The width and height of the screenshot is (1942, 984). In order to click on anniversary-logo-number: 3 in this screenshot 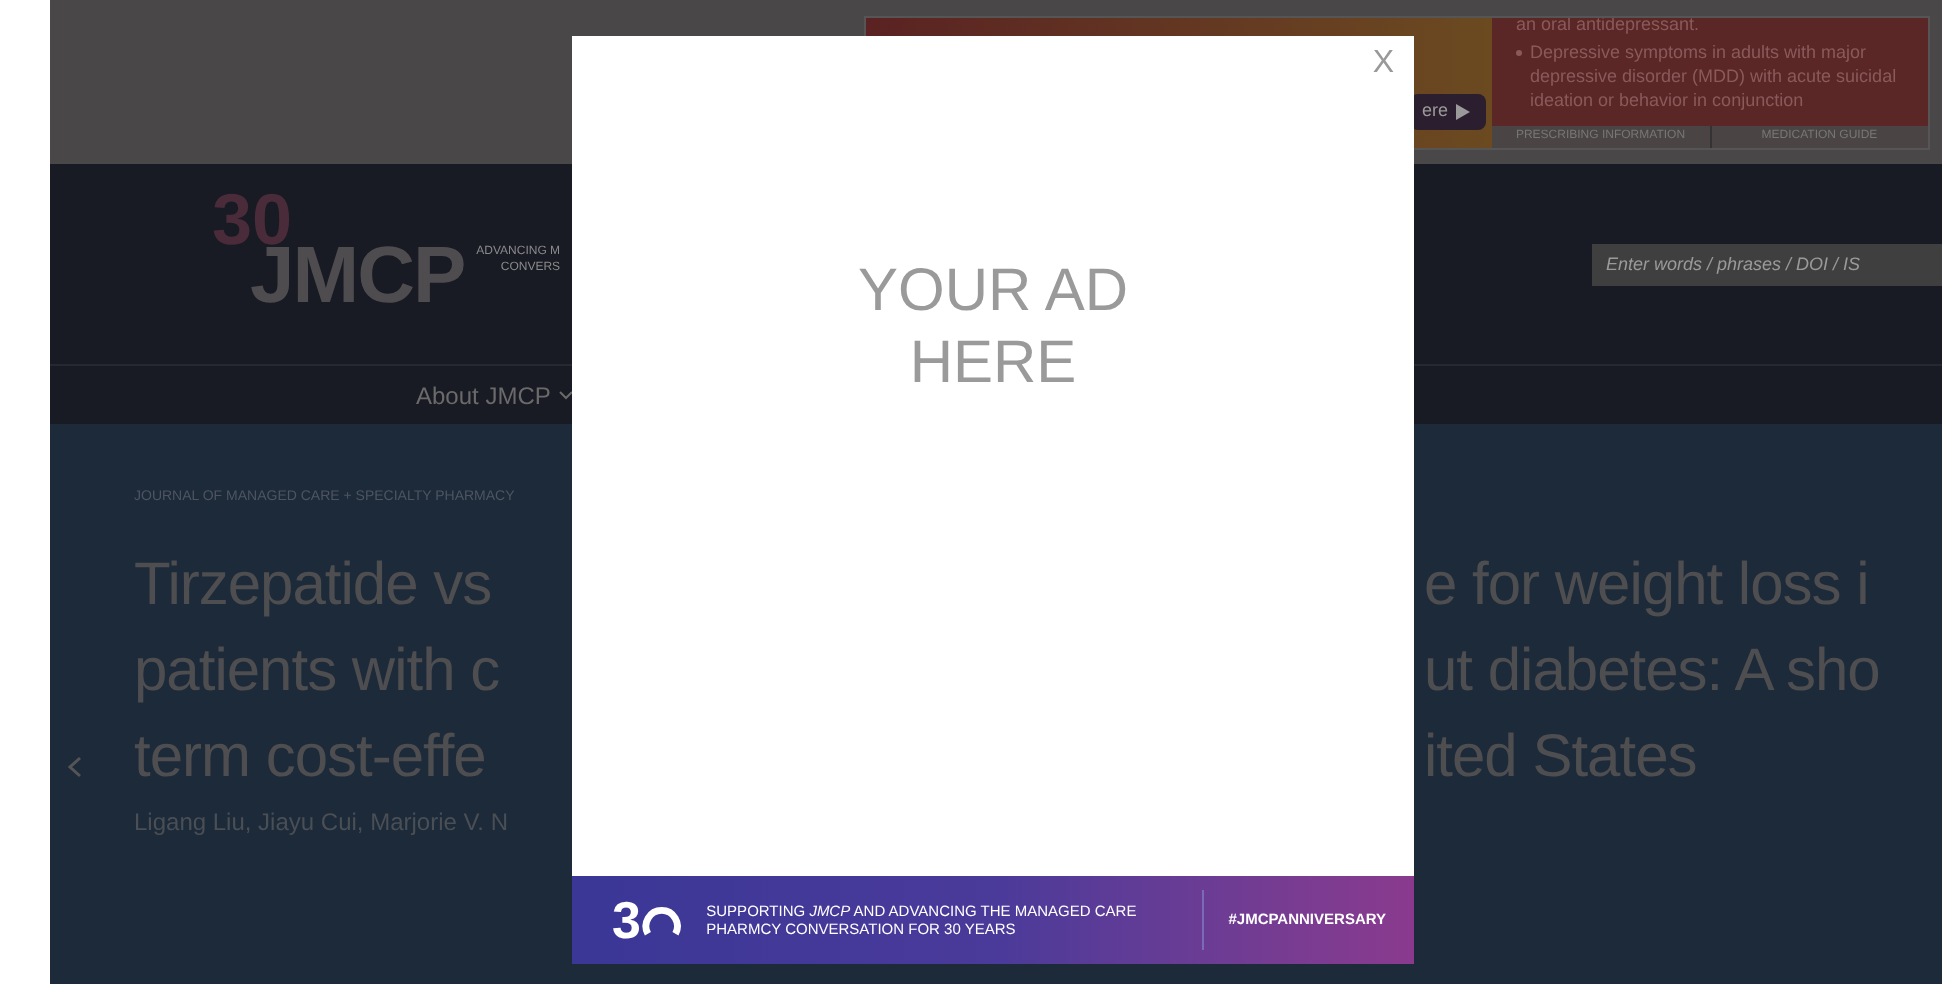, I will do `click(626, 920)`.